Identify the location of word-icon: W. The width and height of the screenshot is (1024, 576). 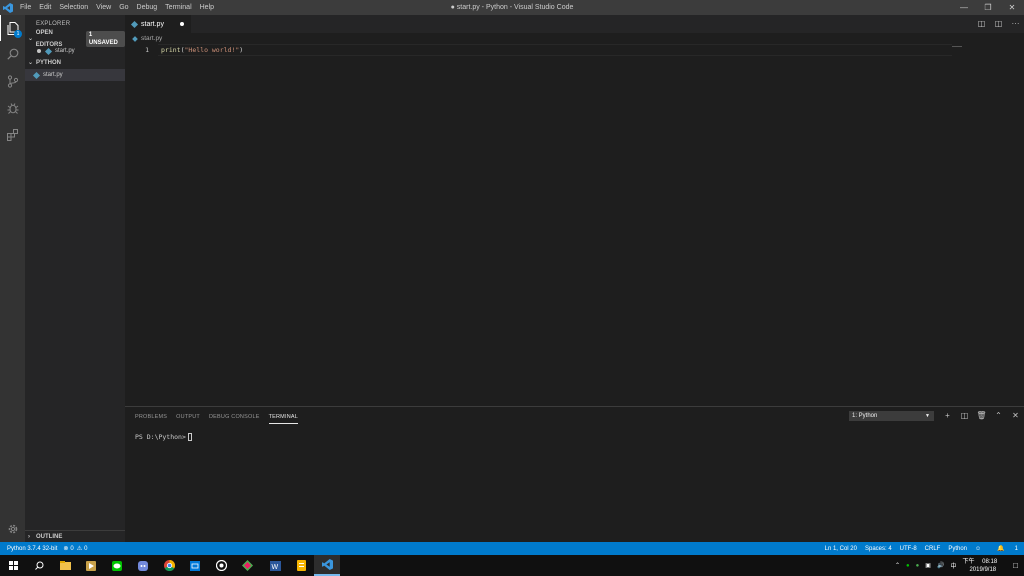
(275, 565).